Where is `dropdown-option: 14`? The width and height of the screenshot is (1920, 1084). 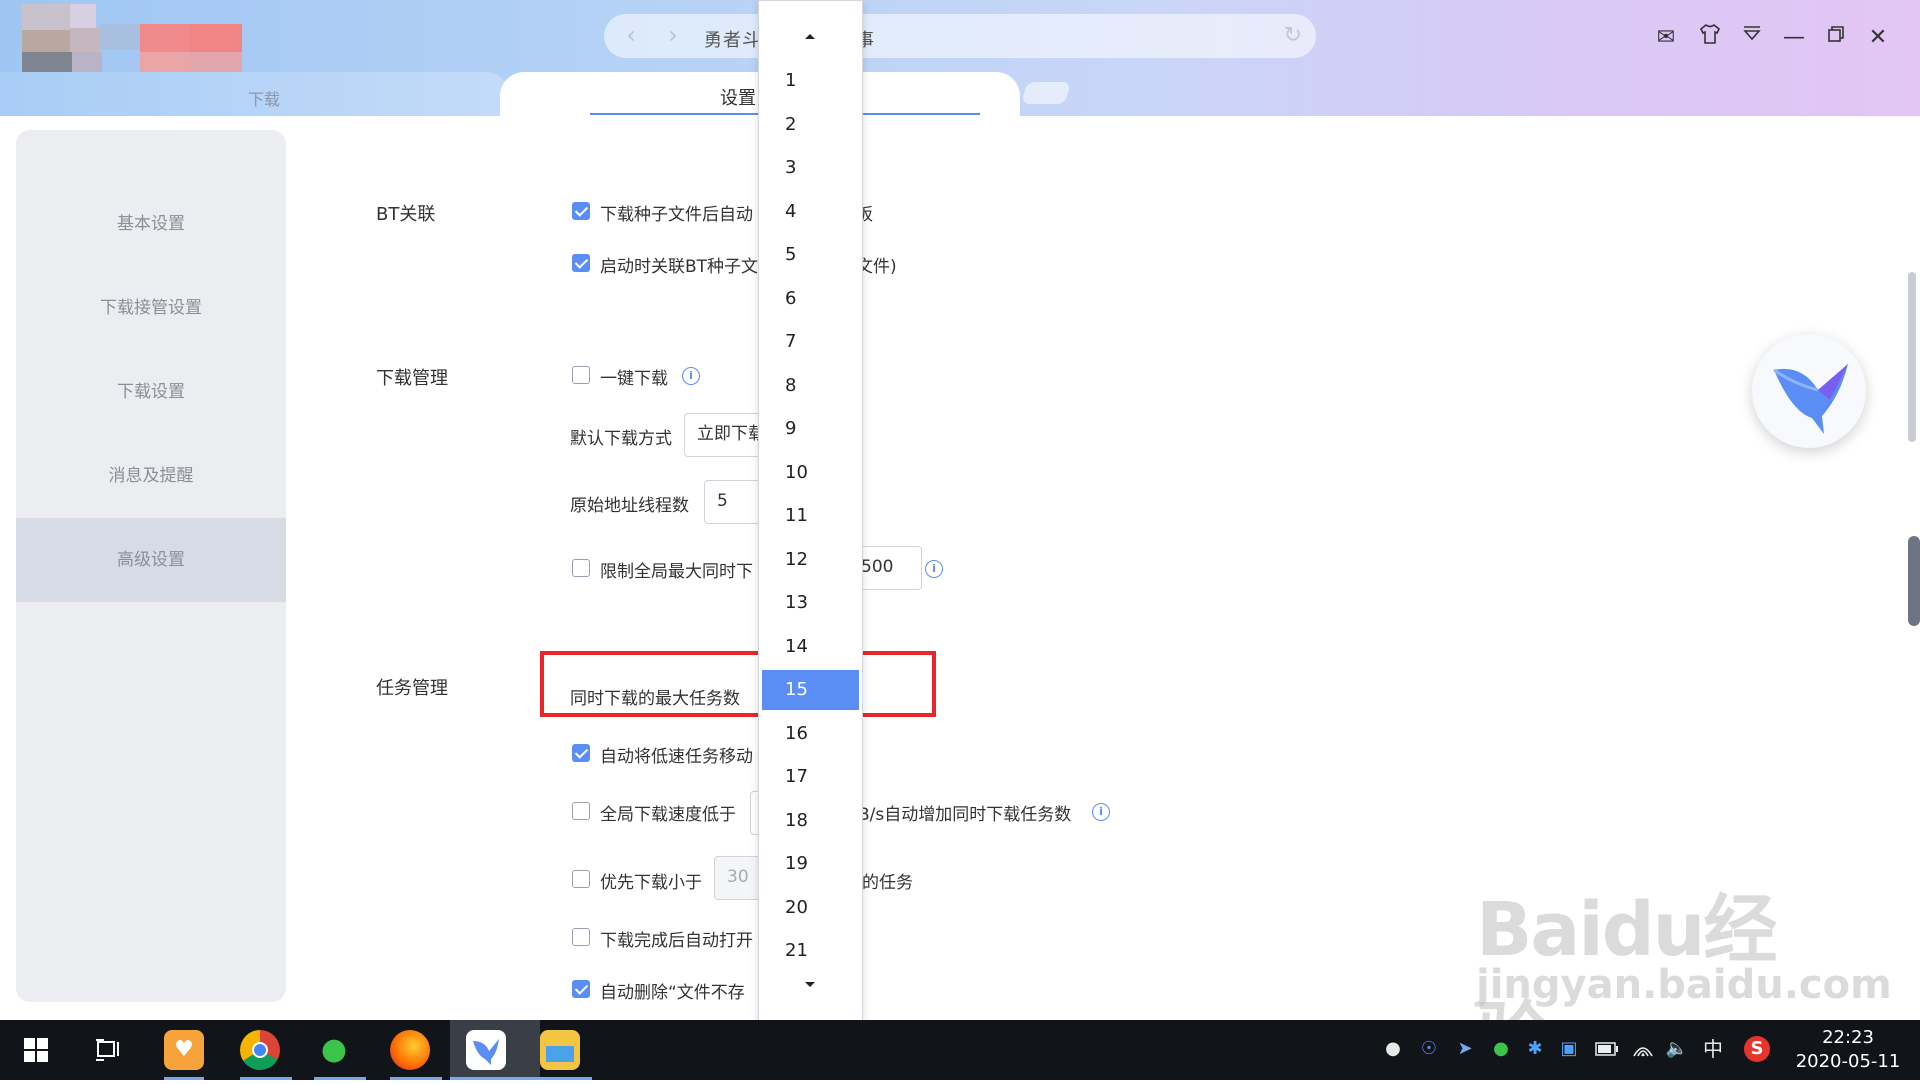 dropdown-option: 14 is located at coordinates (810, 647).